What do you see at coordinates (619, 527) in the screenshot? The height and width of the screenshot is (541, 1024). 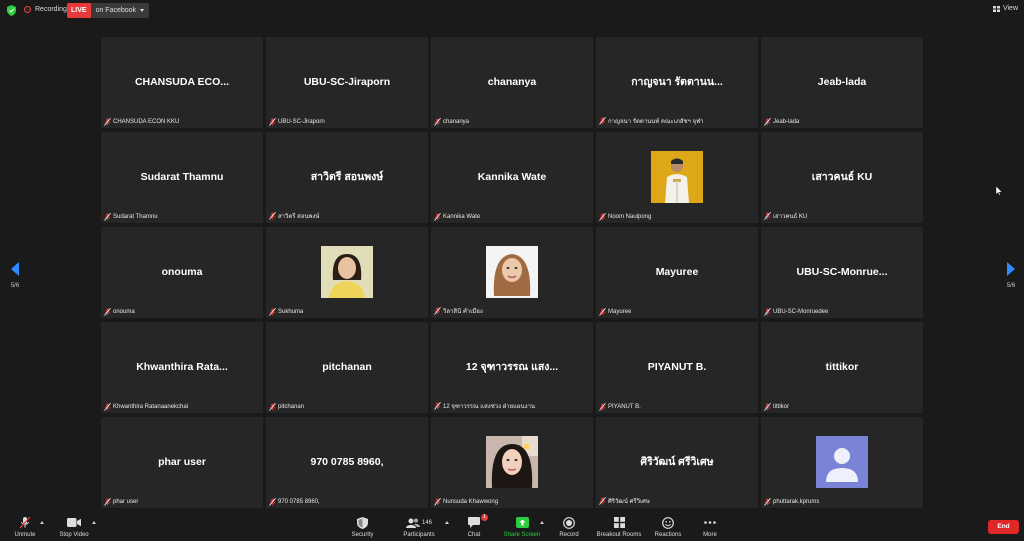 I see `breakout-rooms-button: Breakout Rooms` at bounding box center [619, 527].